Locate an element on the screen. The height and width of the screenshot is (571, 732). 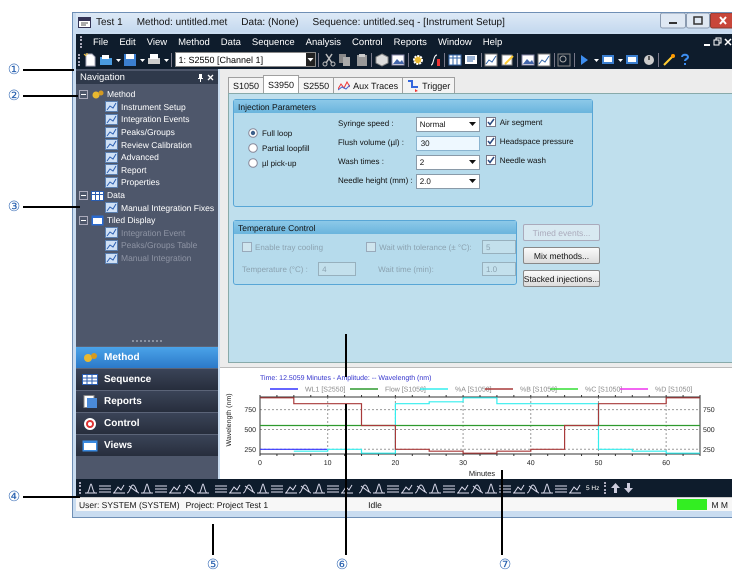
tree-item: Manual Integration Fixes is located at coordinates (167, 207).